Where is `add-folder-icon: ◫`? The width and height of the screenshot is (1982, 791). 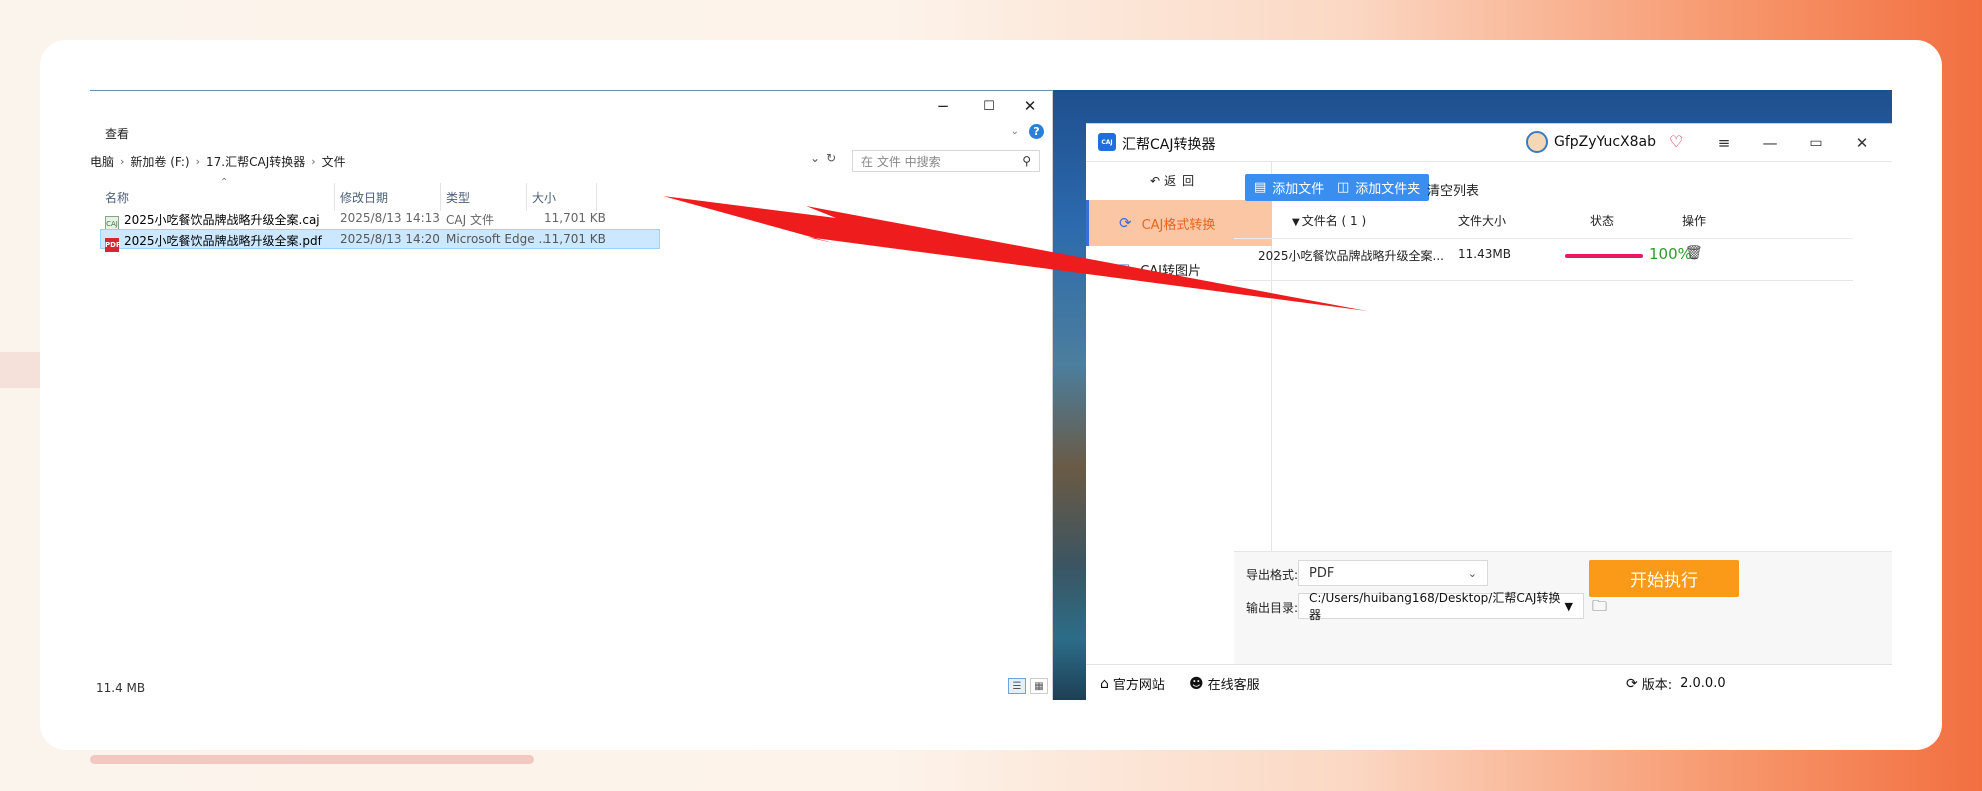 add-folder-icon: ◫ is located at coordinates (1343, 187).